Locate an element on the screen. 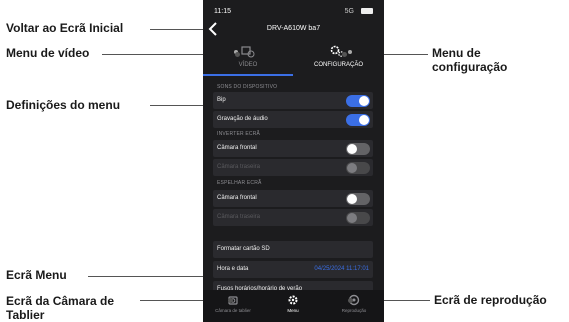 The height and width of the screenshot is (322, 569). tab-video: VÍDEO is located at coordinates (248, 58).